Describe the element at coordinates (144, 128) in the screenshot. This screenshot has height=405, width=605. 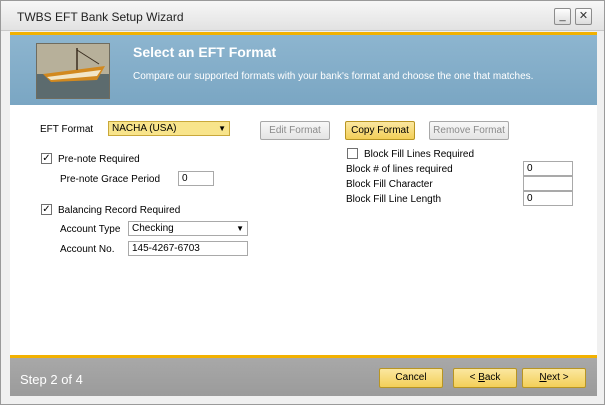
I see `eft-format-value: NACHA (USA)` at that location.